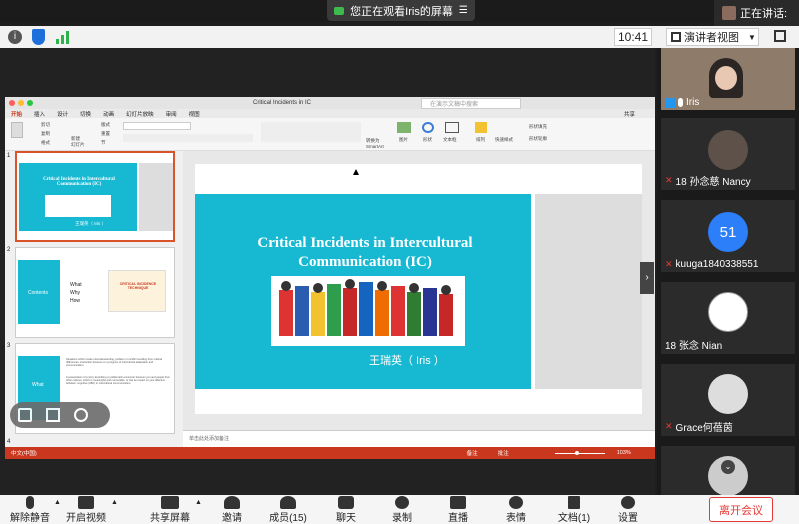 This screenshot has width=799, height=524. What do you see at coordinates (38, 37) in the screenshot?
I see `shield-icon` at bounding box center [38, 37].